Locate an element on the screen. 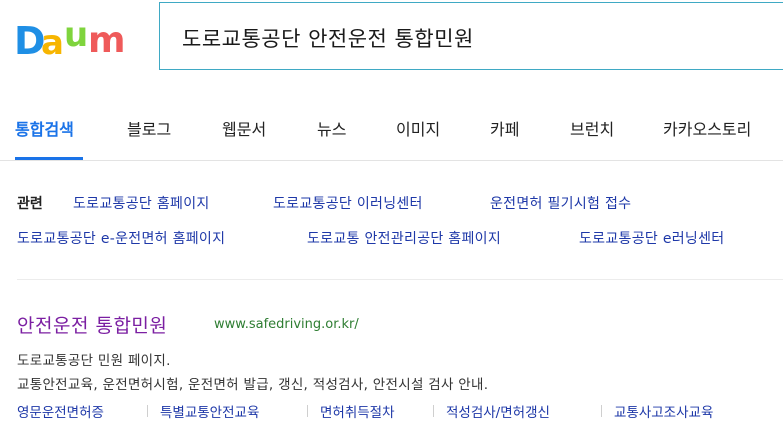  sublink: 면허취득절차 is located at coordinates (357, 411).